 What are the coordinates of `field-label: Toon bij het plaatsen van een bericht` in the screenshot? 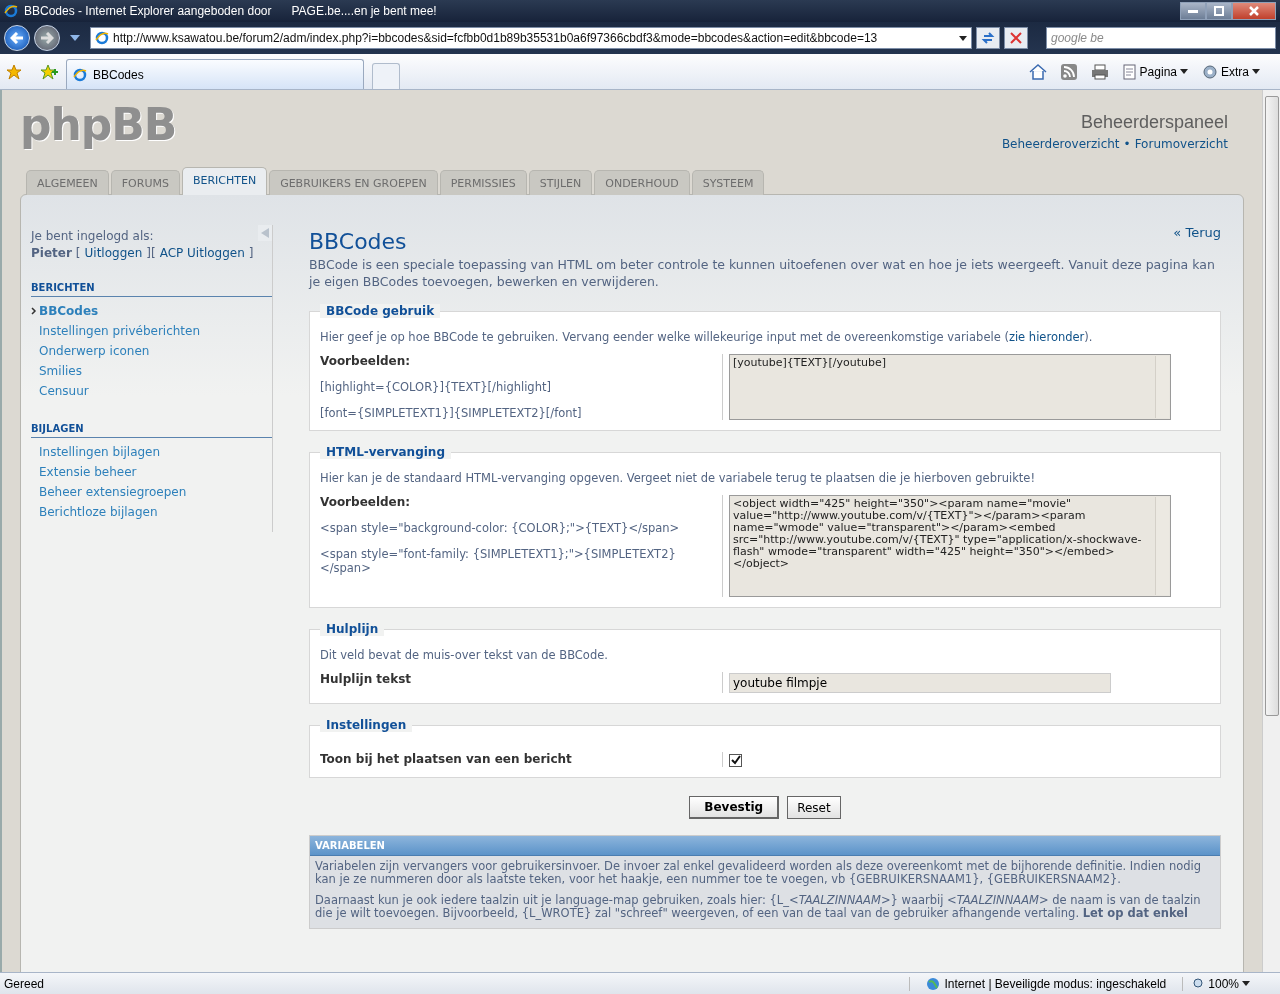 It's located at (446, 759).